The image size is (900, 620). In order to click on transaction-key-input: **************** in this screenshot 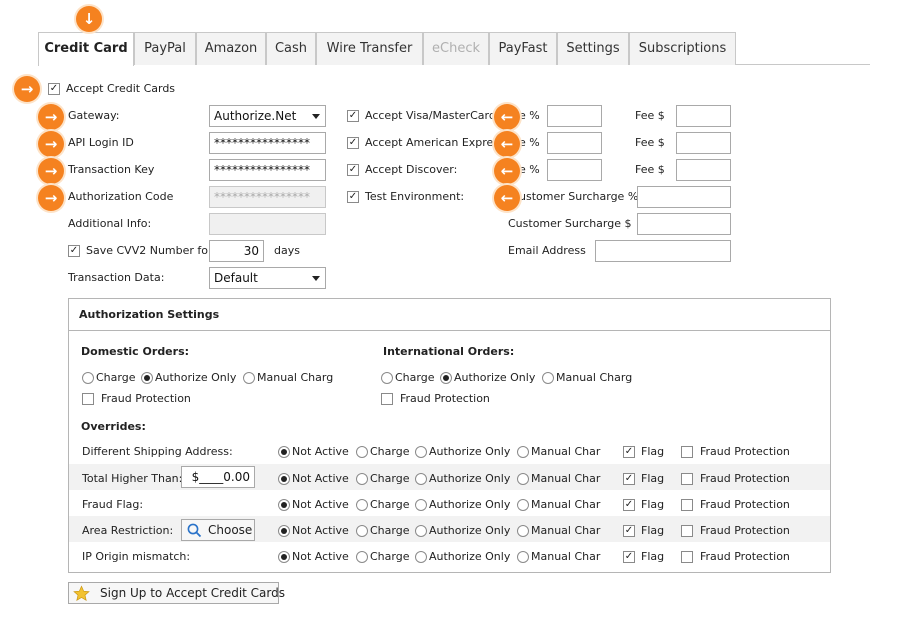, I will do `click(267, 170)`.